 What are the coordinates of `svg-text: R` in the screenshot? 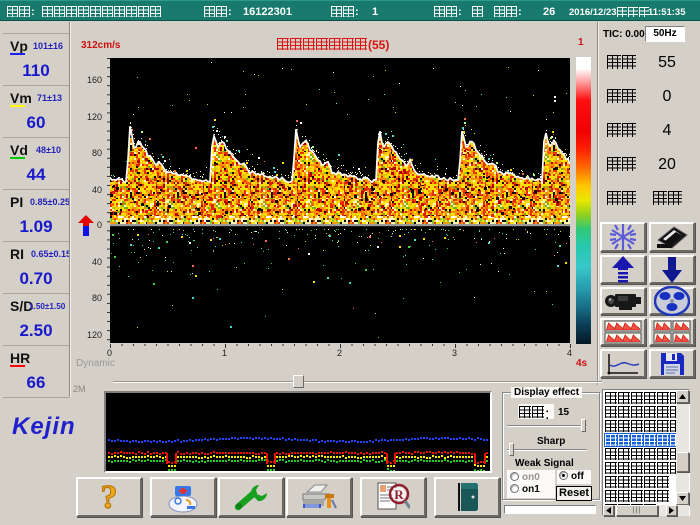 It's located at (399, 494).